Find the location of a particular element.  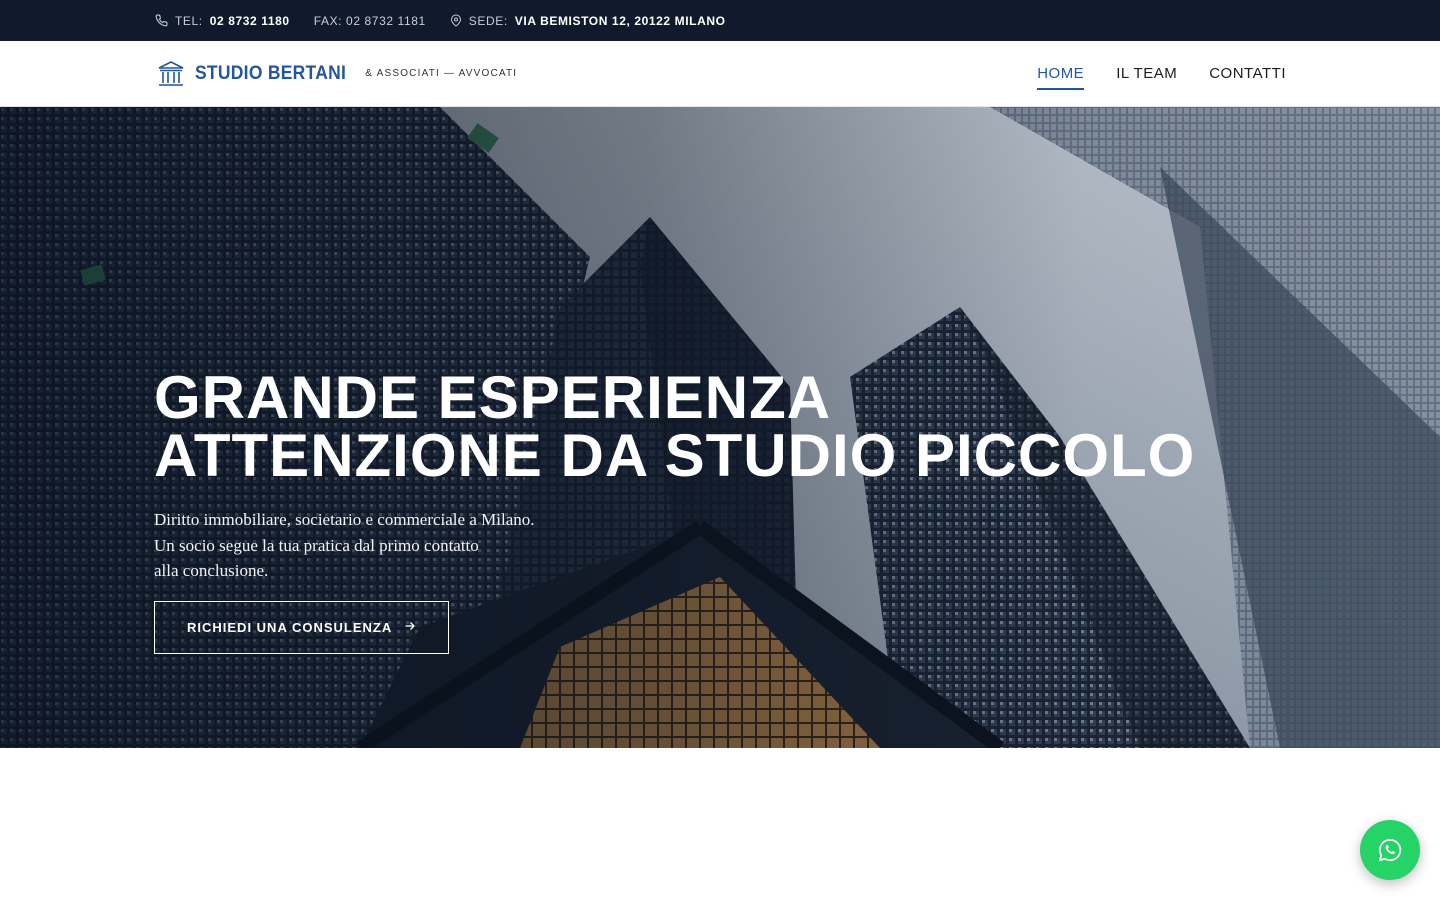

main-menu: HOME IL TEAM CONTATTI is located at coordinates (1145, 73).